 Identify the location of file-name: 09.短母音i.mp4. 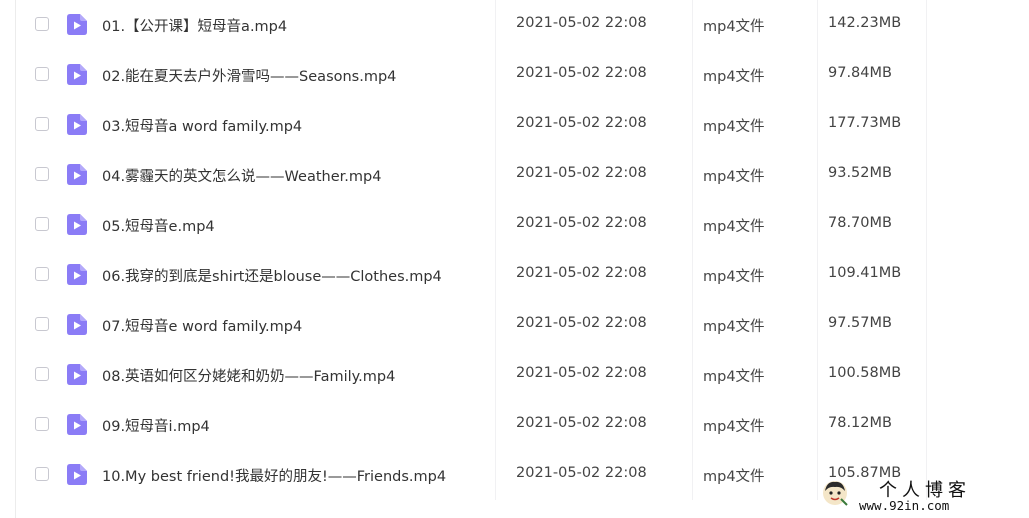
(156, 425).